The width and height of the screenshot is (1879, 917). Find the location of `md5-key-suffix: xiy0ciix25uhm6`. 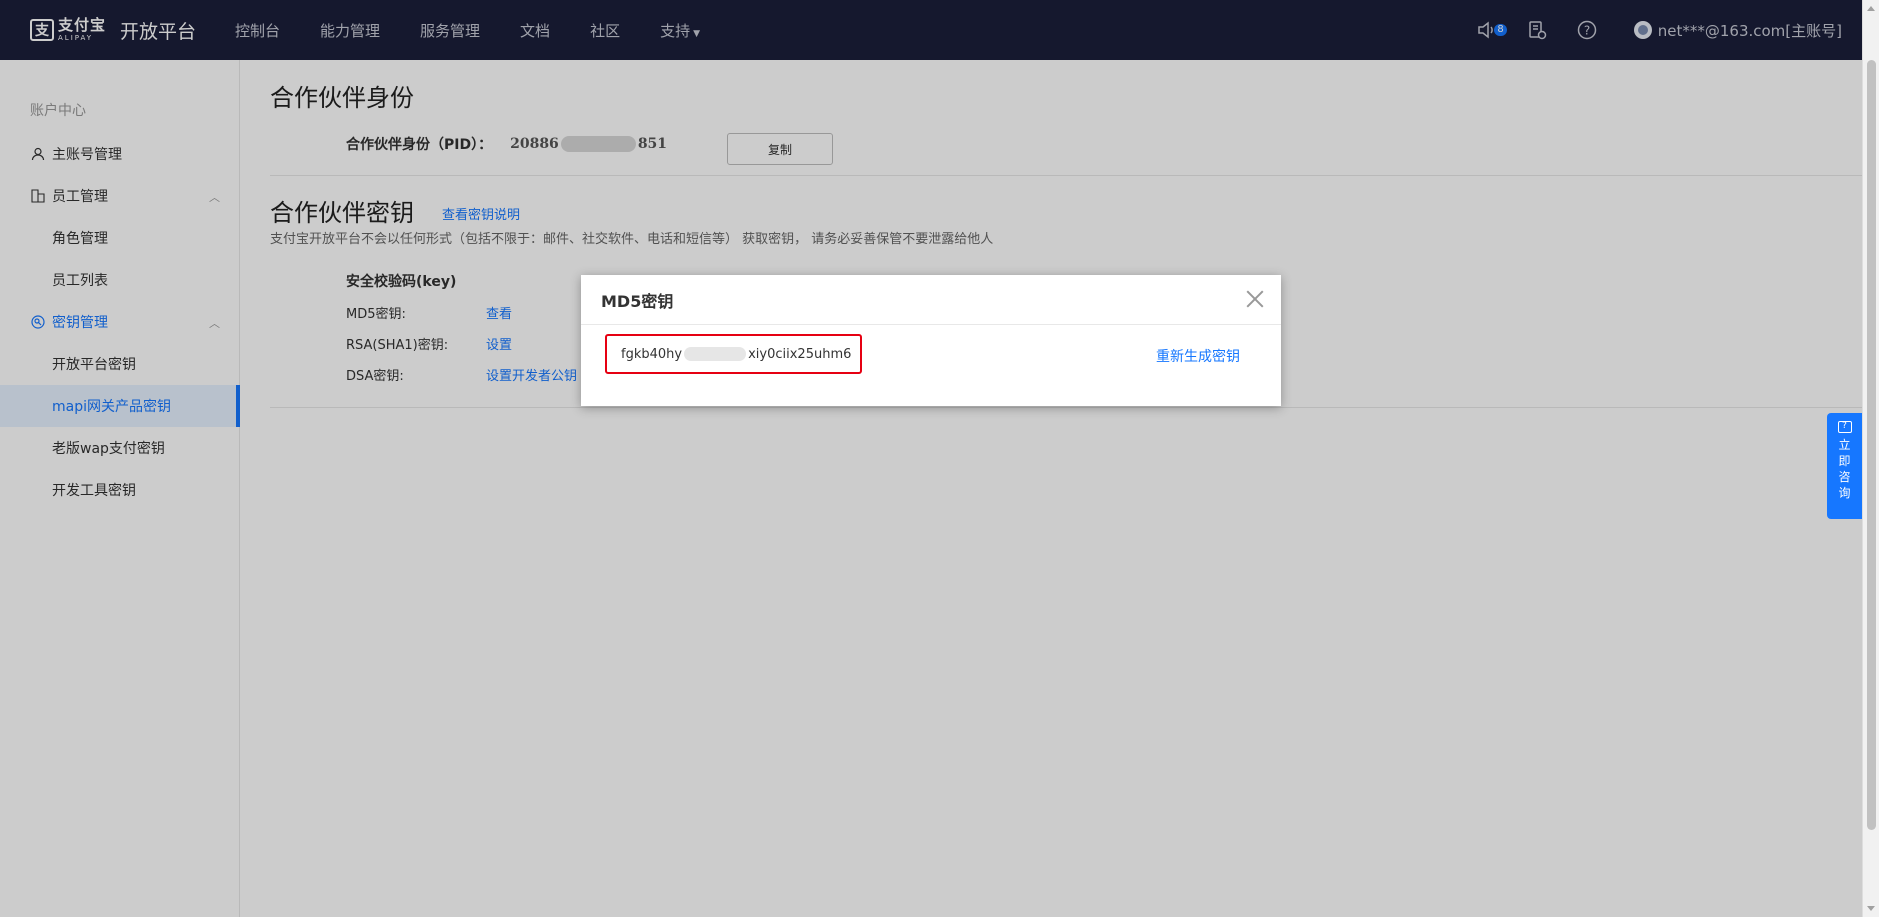

md5-key-suffix: xiy0ciix25uhm6 is located at coordinates (800, 354).